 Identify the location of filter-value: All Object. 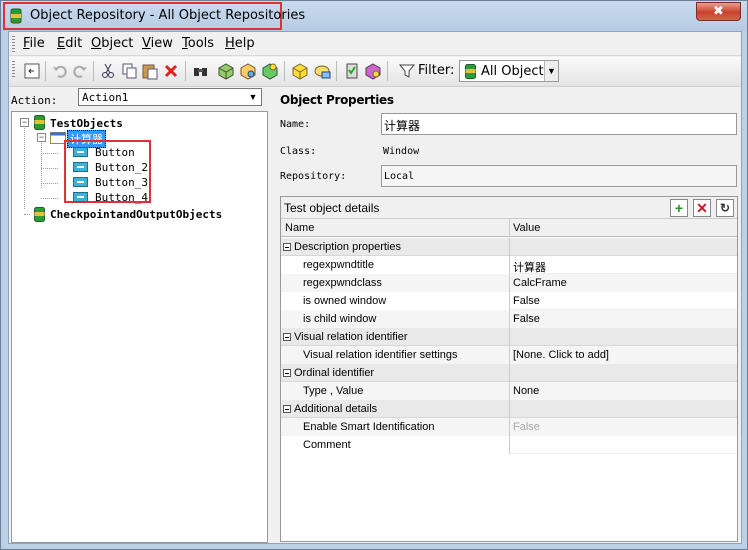
(512, 71).